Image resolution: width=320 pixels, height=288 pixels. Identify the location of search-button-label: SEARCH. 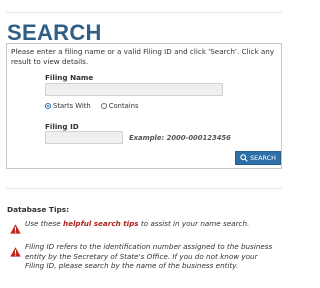
(263, 158).